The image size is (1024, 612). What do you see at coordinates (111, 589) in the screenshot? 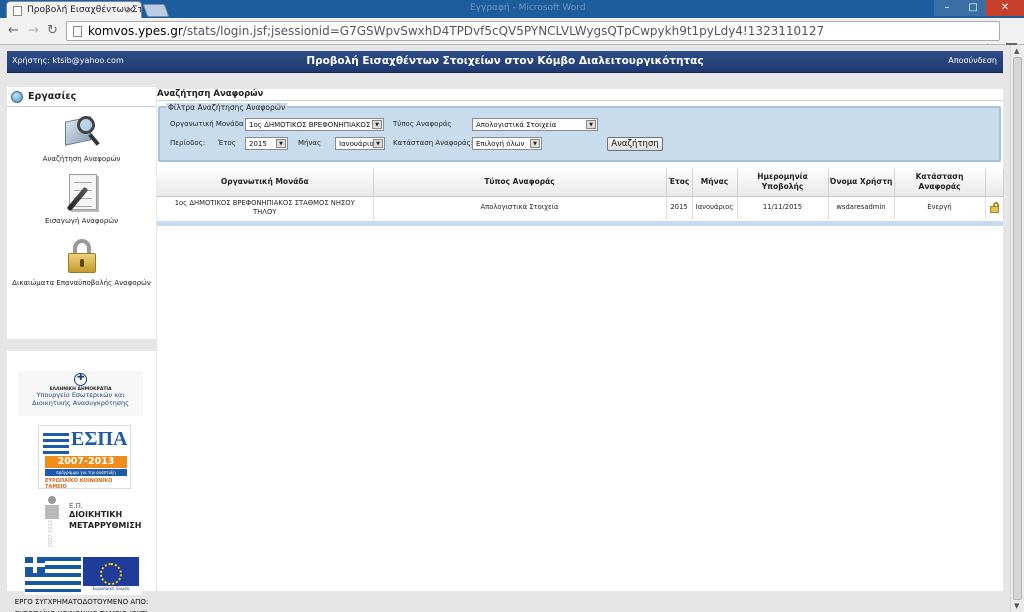
I see `eu-band: Ευρωπαϊκή Ένωση` at bounding box center [111, 589].